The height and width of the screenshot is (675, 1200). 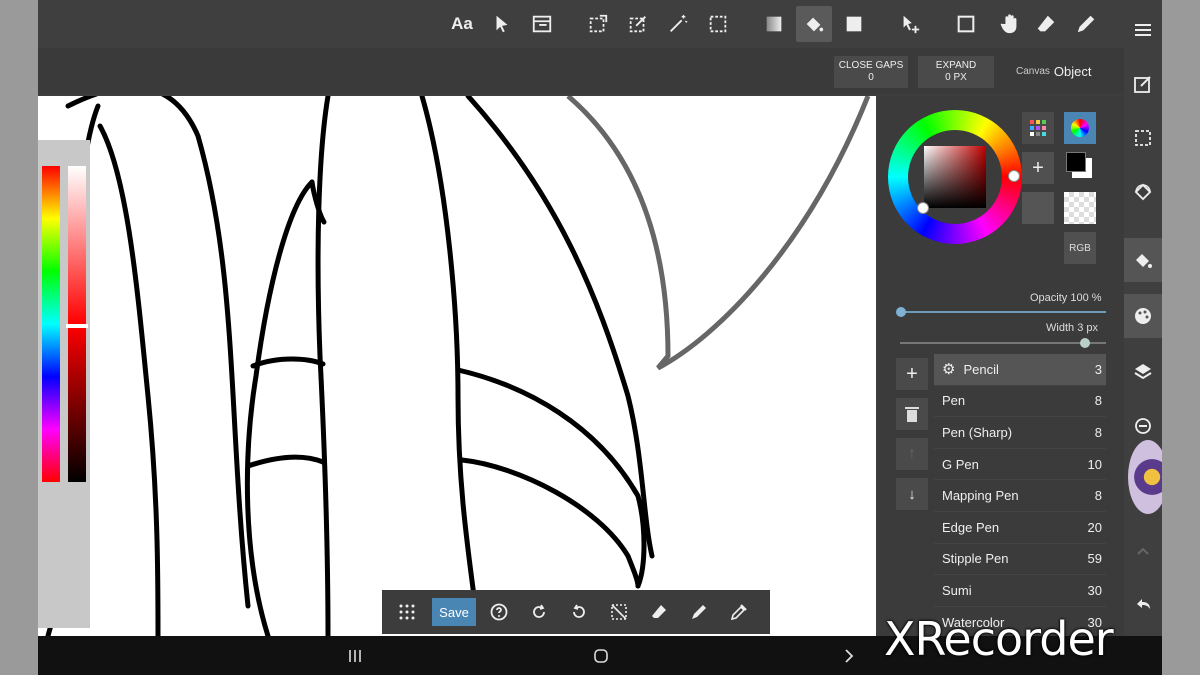 I want to click on up-arrow-icon, so click(x=1143, y=551).